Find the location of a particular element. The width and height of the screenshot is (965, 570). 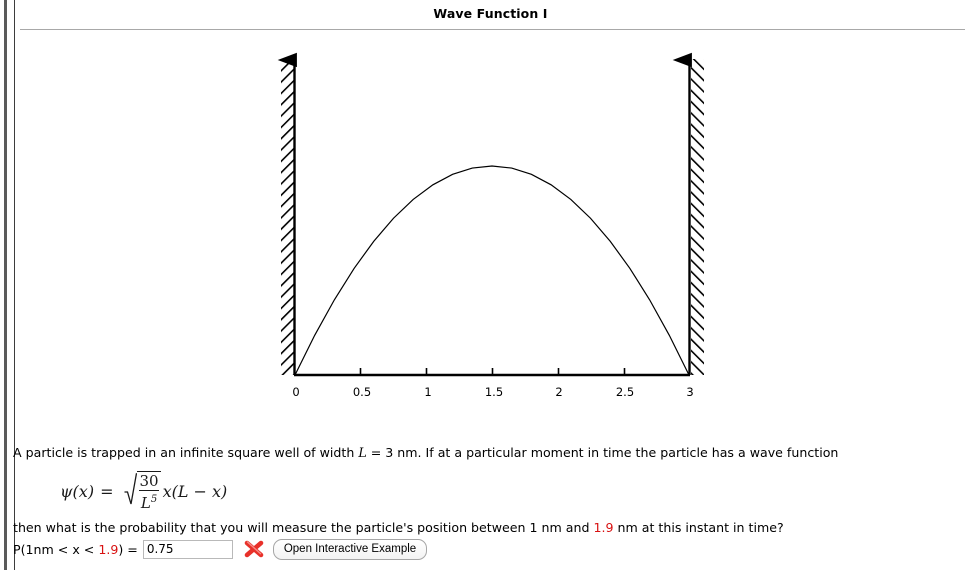

header-divider is located at coordinates (492, 29).